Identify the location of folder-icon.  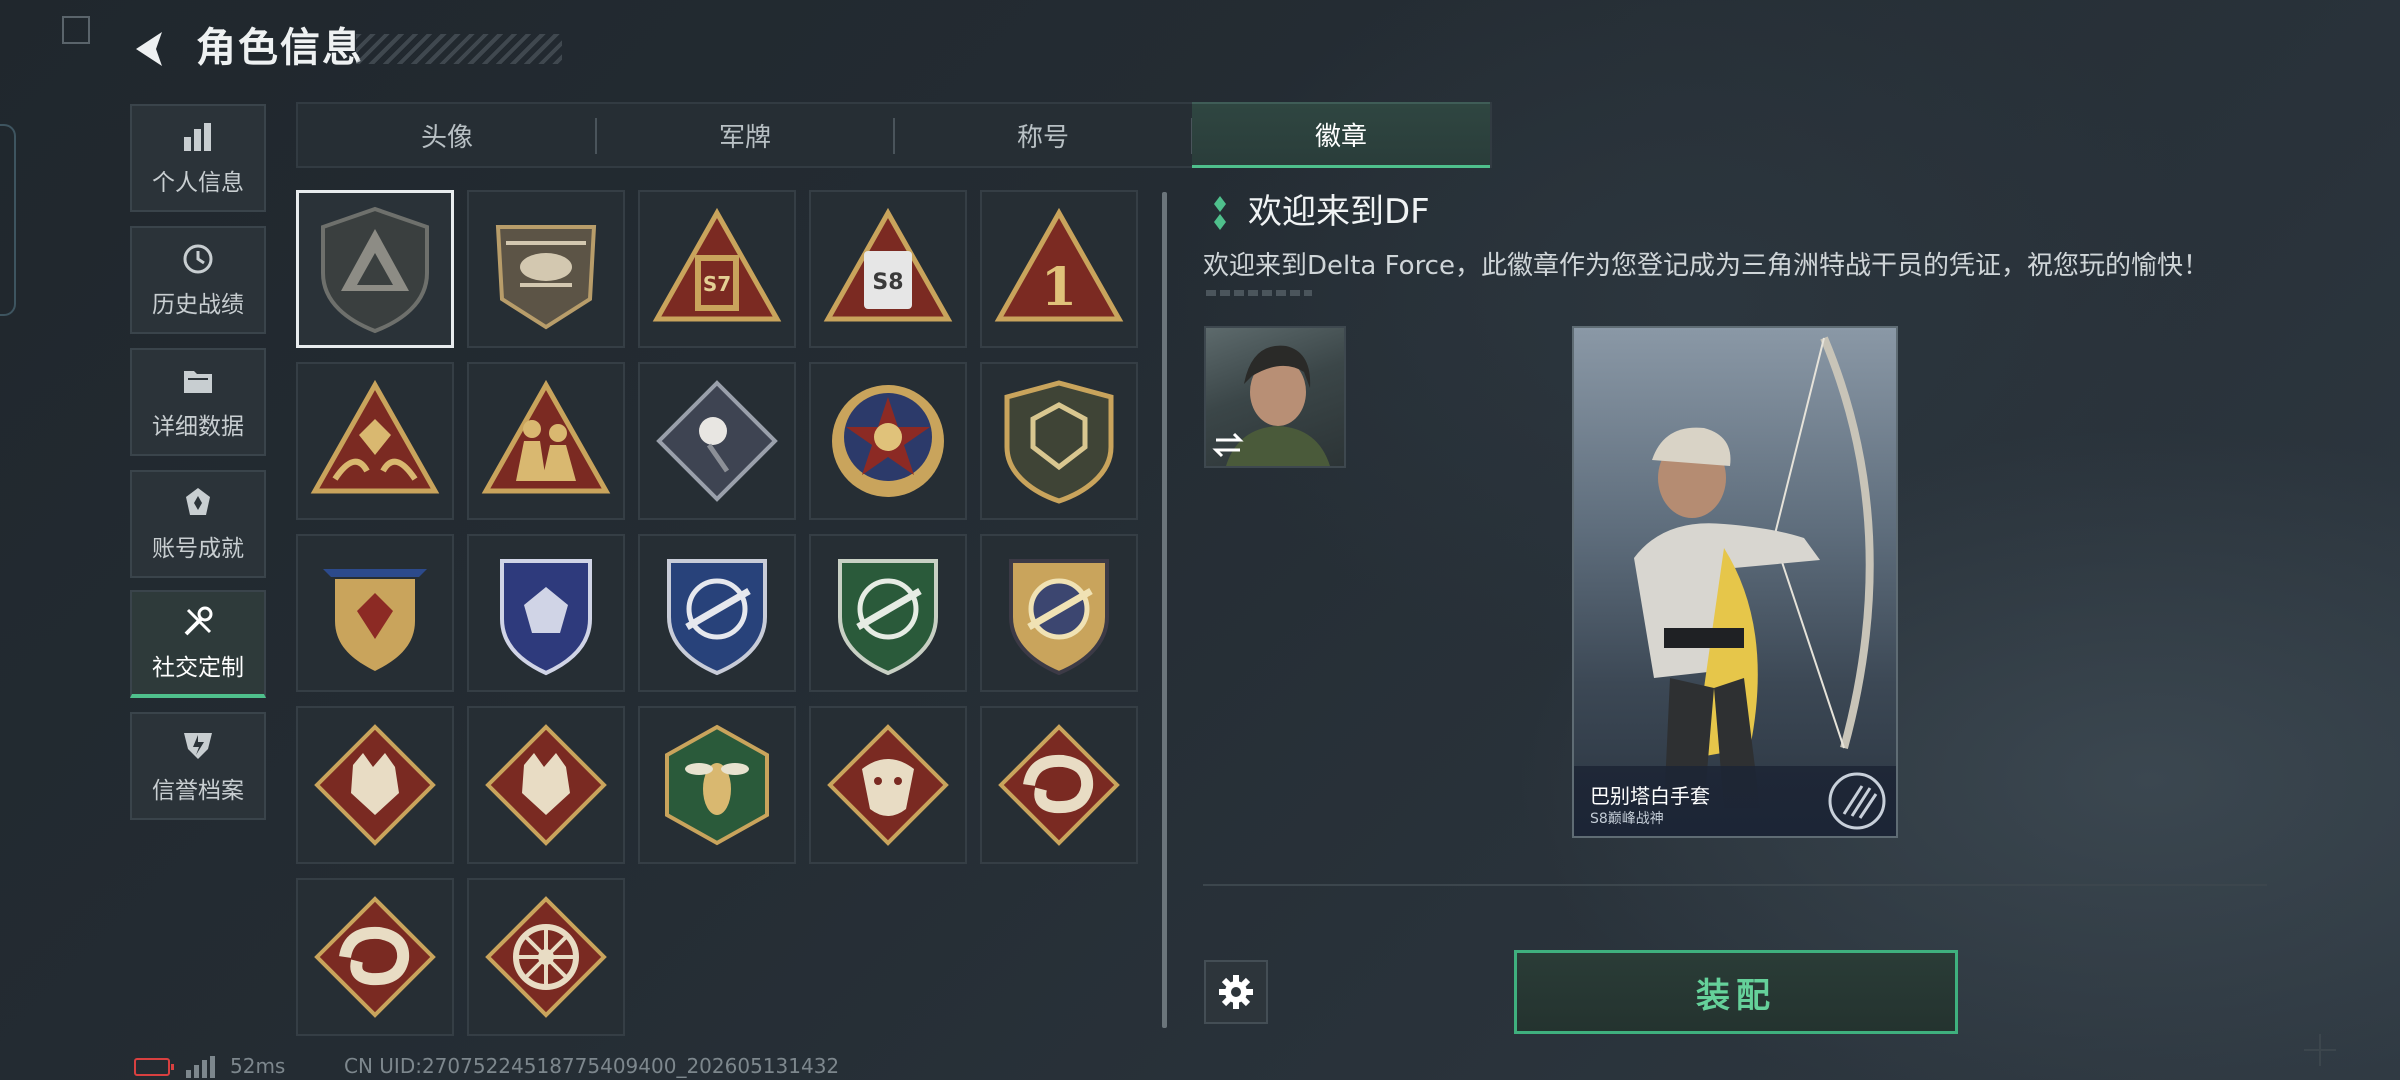
(198, 382).